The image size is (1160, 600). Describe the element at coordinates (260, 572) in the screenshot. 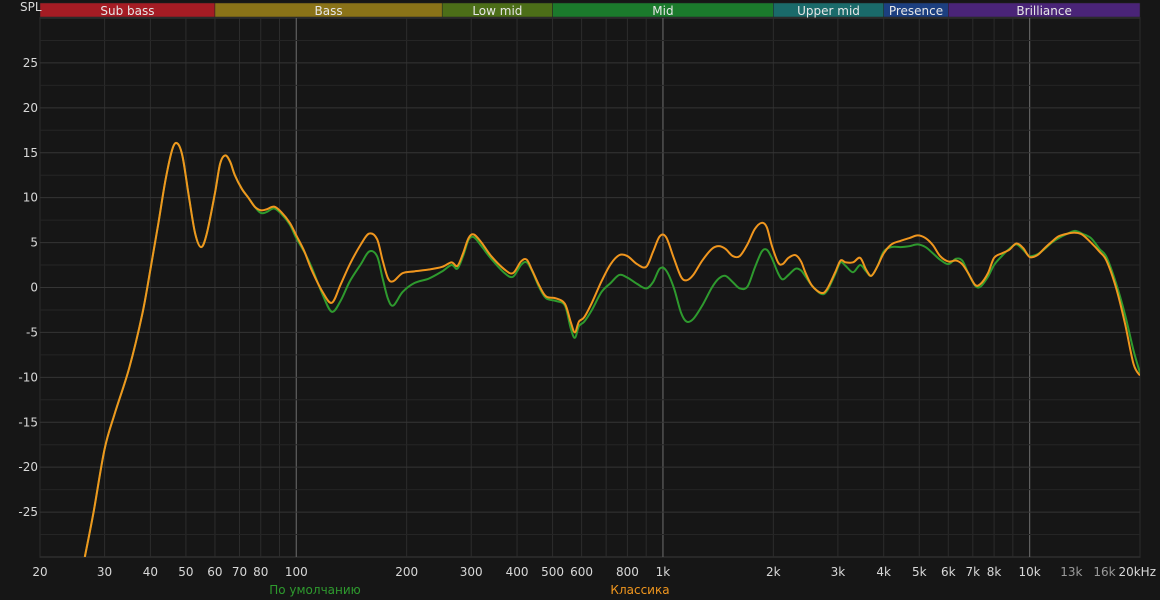

I see `x-tick-label-6: 80` at that location.